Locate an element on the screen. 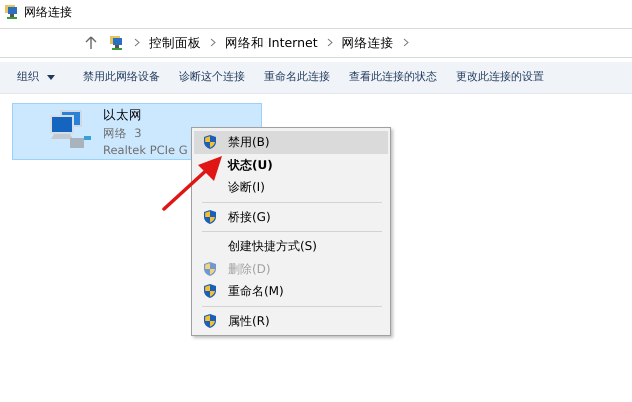  menu-item: 诊断(I) is located at coordinates (291, 187).